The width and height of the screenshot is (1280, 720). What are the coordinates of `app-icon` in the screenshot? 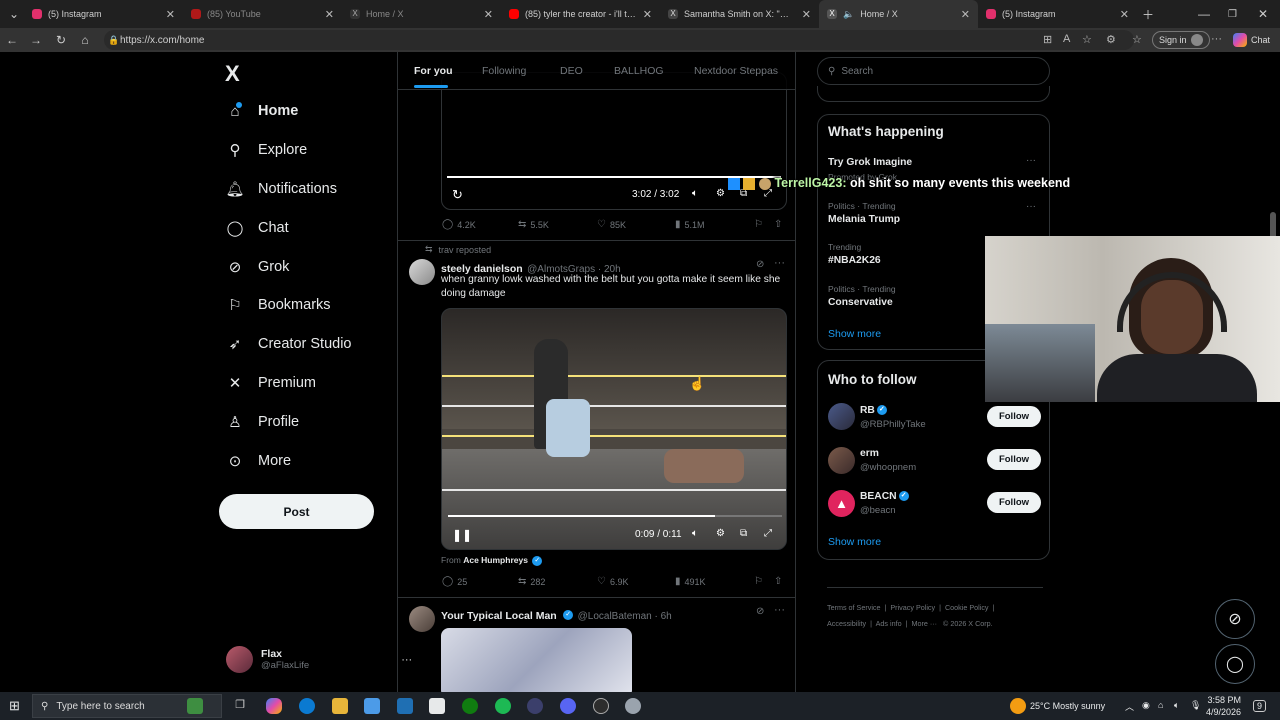 It's located at (535, 706).